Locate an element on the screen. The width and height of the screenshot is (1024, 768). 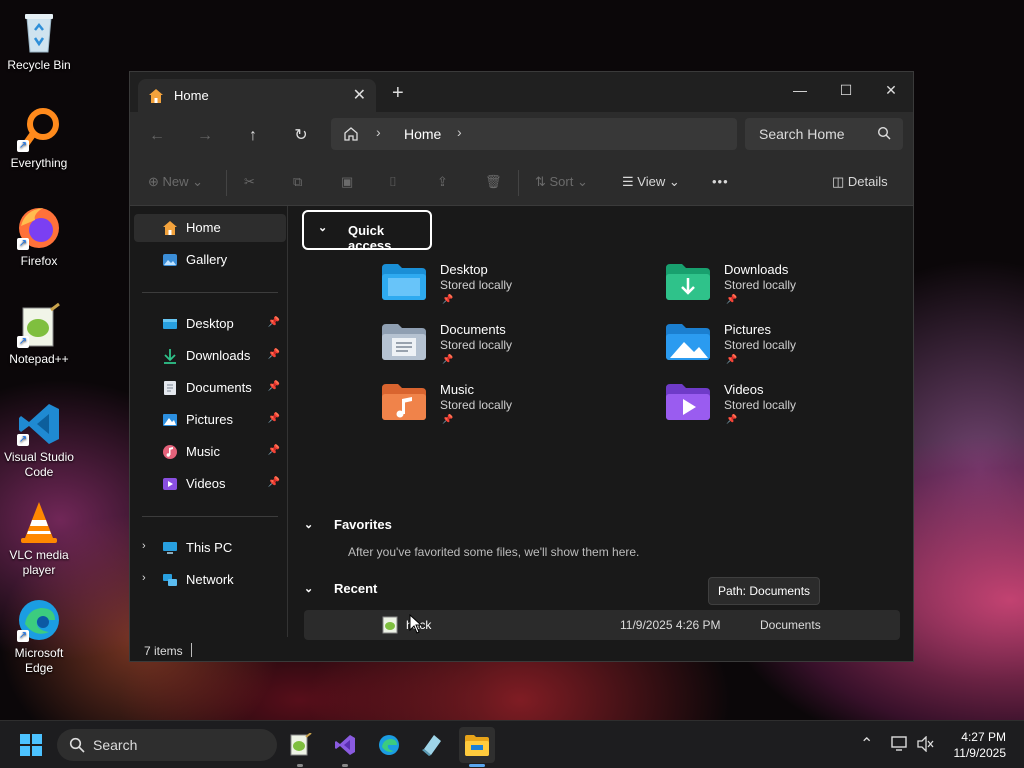
details-pane-icon: ◫ is located at coordinates (838, 181).